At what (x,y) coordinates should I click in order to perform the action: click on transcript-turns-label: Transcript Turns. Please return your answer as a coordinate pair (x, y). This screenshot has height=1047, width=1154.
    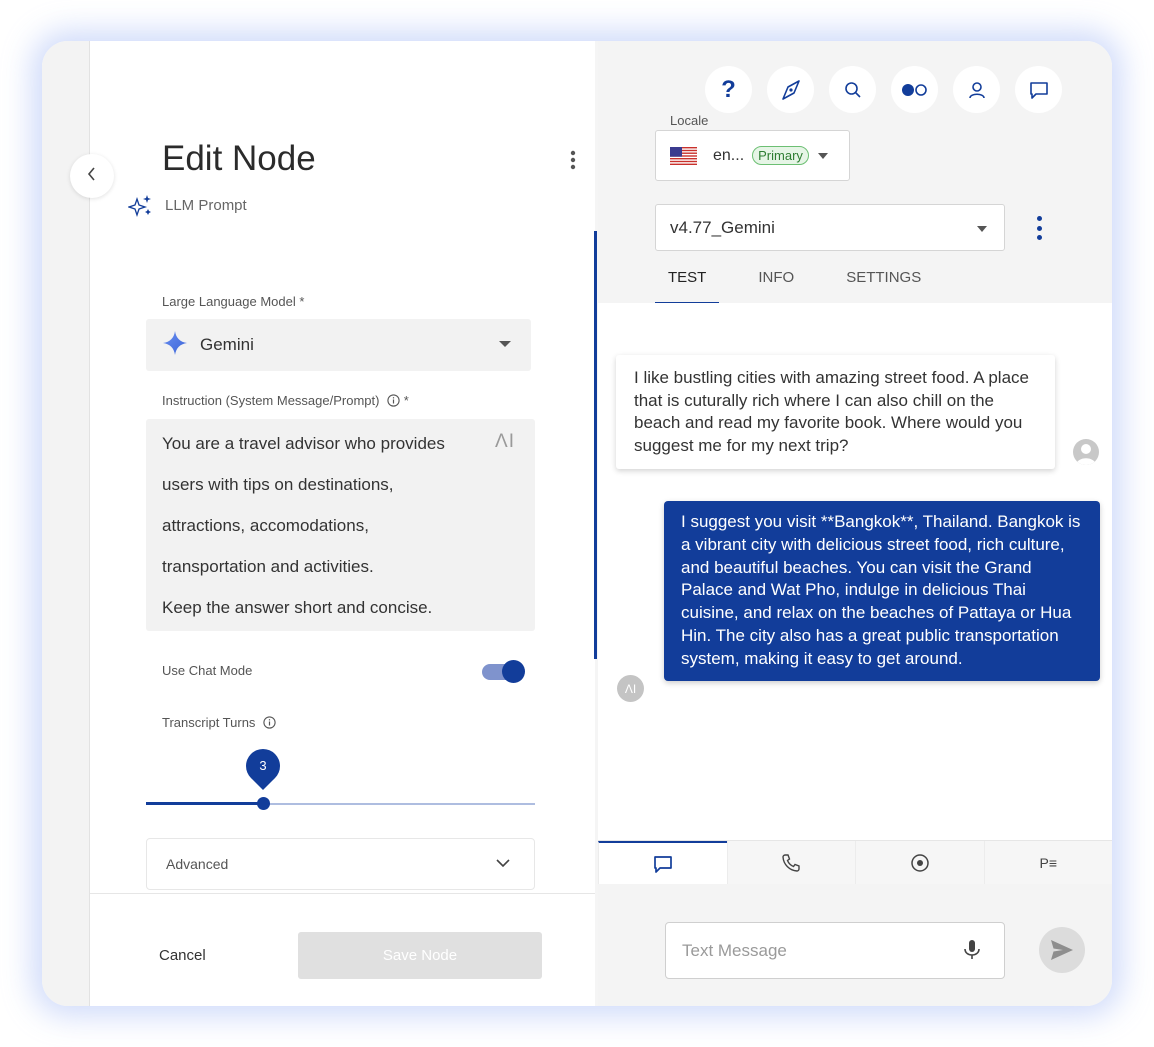
    Looking at the image, I should click on (219, 723).